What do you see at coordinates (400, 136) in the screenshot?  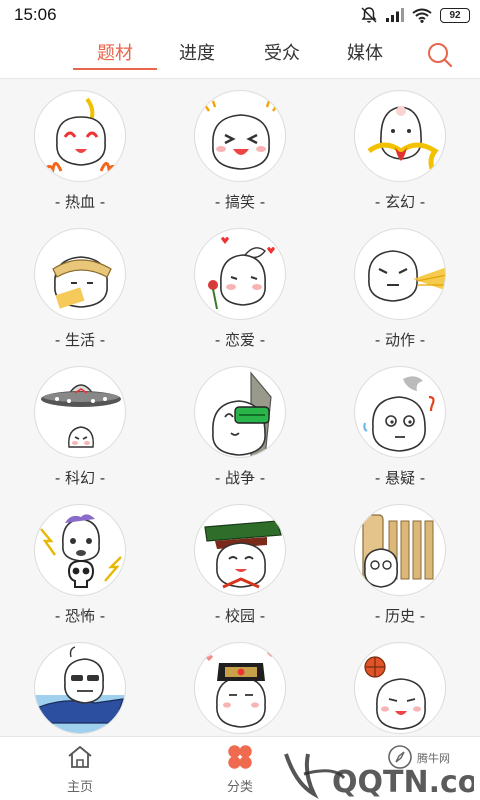 I see `fantasy-bun-icon` at bounding box center [400, 136].